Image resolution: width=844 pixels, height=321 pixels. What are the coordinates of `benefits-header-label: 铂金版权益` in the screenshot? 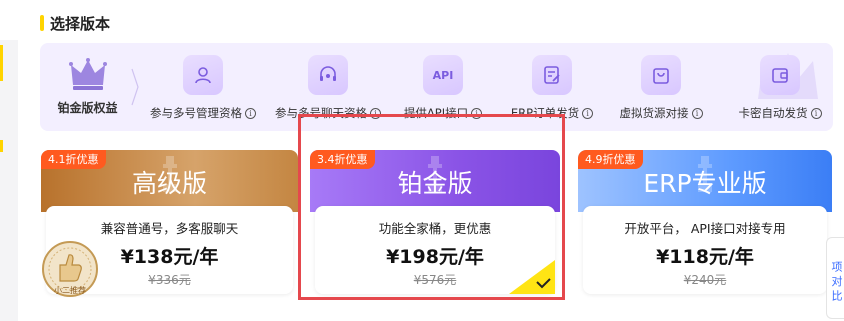 It's located at (87, 108).